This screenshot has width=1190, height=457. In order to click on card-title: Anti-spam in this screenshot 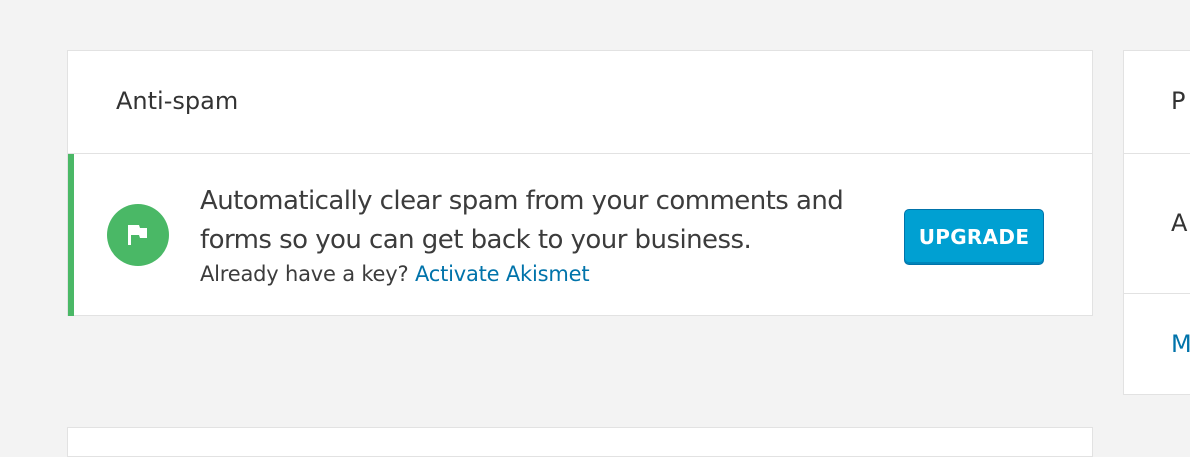, I will do `click(177, 101)`.